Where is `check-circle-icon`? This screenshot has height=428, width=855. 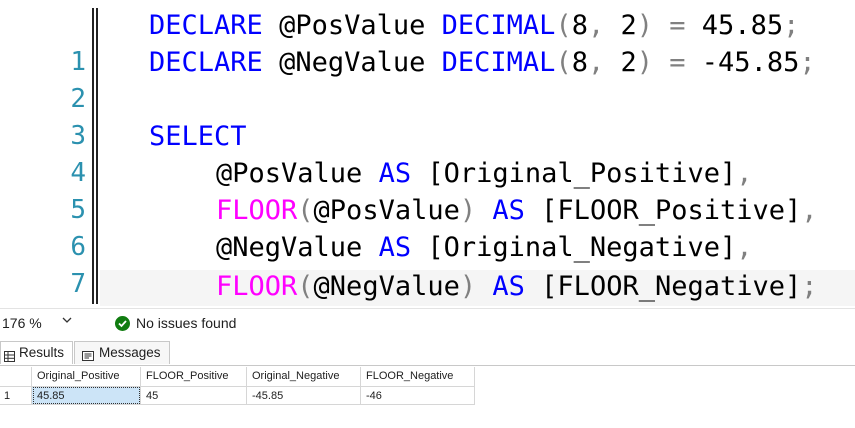 check-circle-icon is located at coordinates (122, 323).